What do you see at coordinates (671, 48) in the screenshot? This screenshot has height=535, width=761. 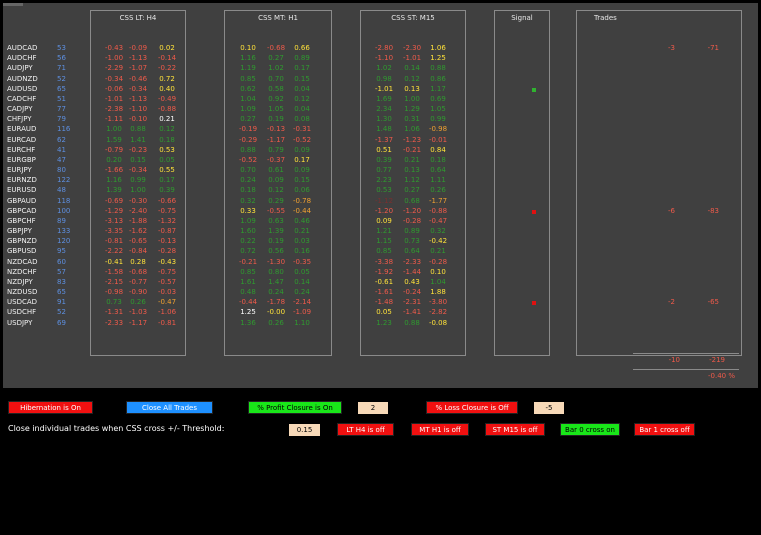 I see `trade-value-a: -3` at bounding box center [671, 48].